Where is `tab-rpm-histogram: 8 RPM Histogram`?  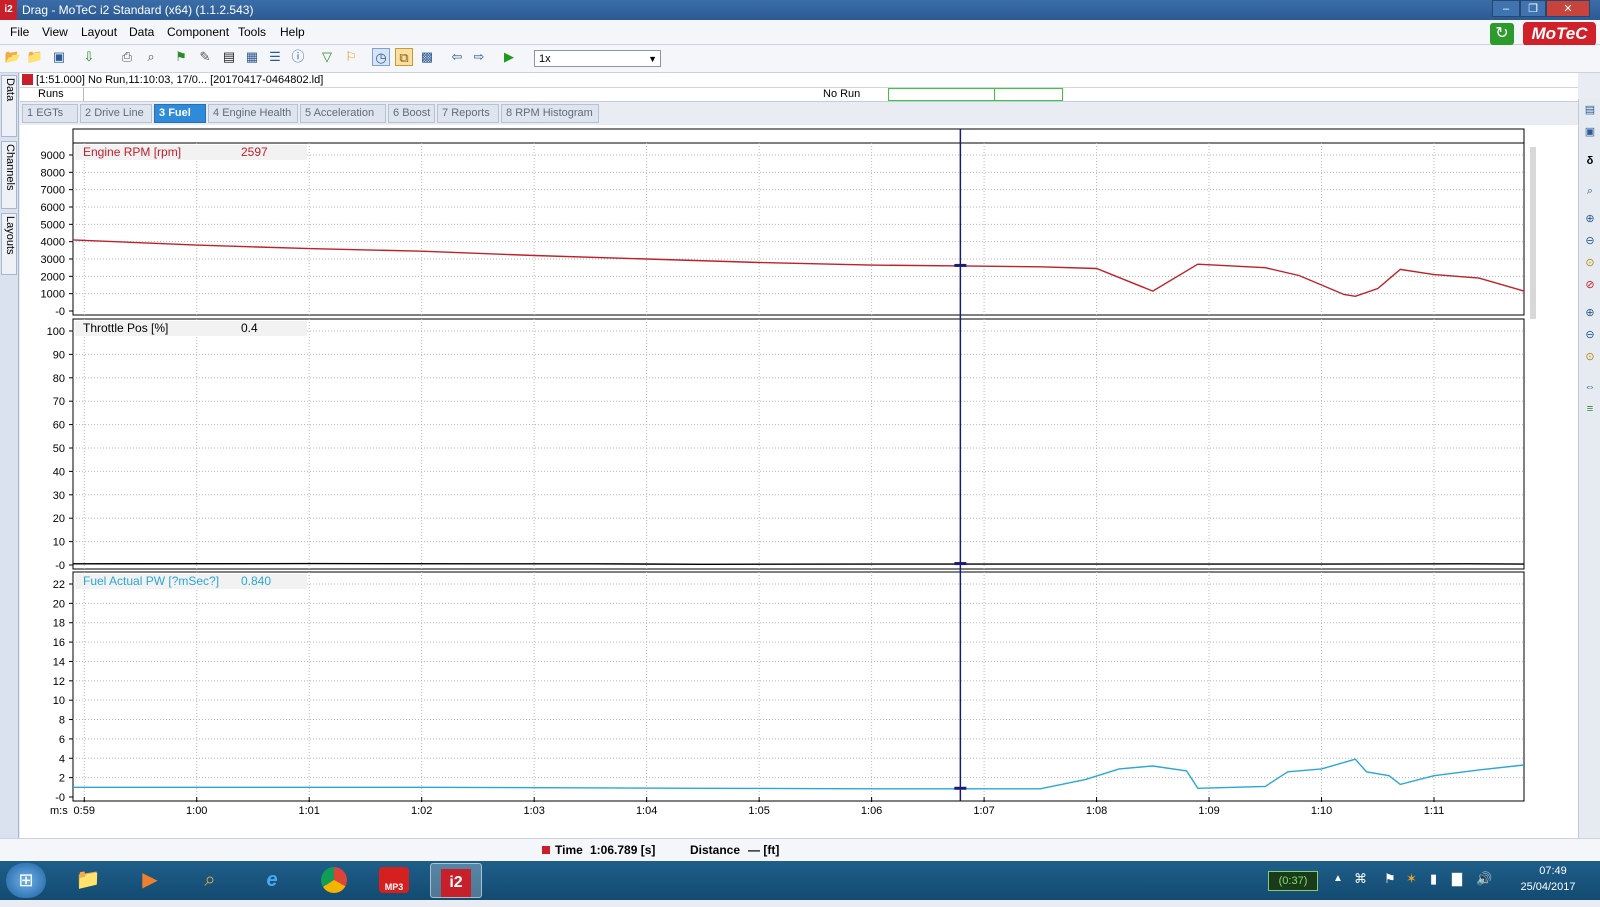
tab-rpm-histogram: 8 RPM Histogram is located at coordinates (550, 113).